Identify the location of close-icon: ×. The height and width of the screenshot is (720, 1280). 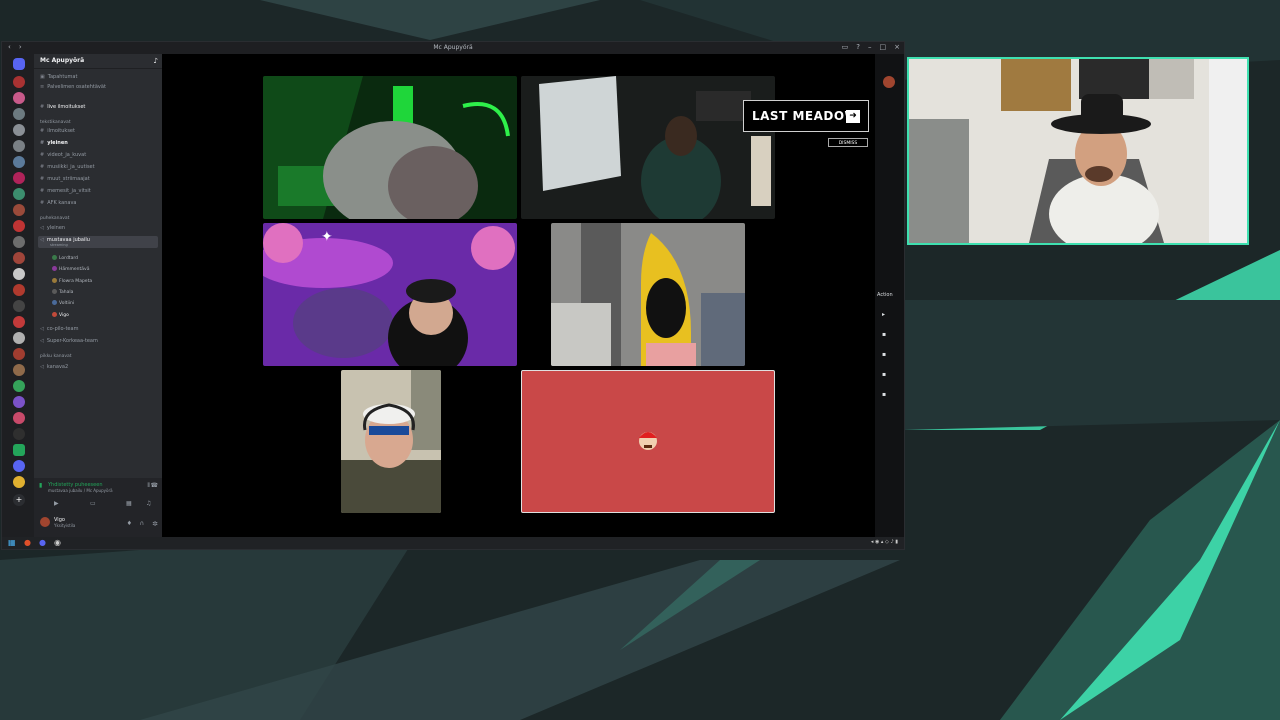
(897, 47).